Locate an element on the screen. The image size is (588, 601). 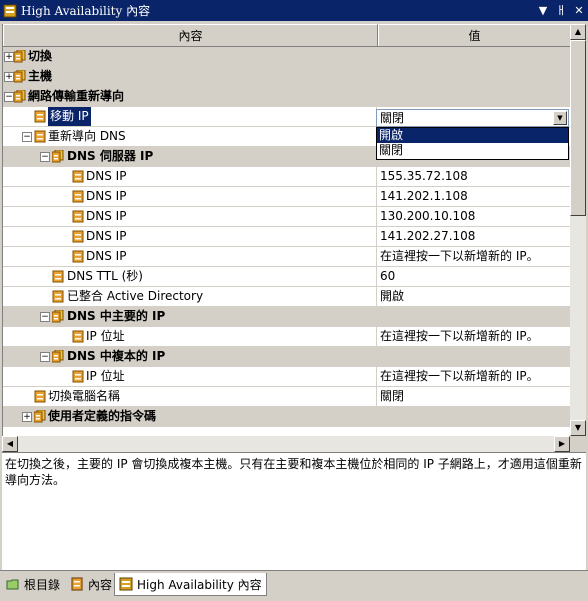
property-name-cell: − 重新導向 DNS is located at coordinates (190, 136).